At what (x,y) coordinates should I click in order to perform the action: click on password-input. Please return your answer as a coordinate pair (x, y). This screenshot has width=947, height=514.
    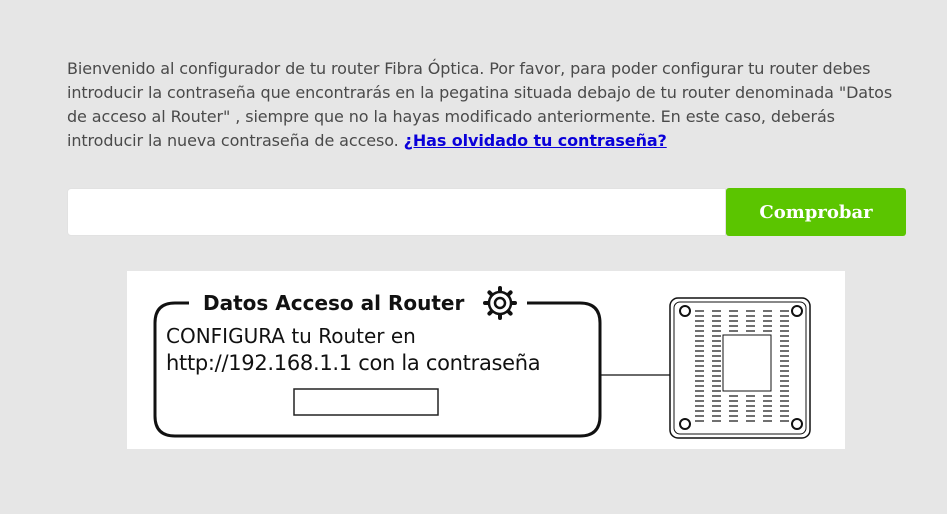
    Looking at the image, I should click on (396, 212).